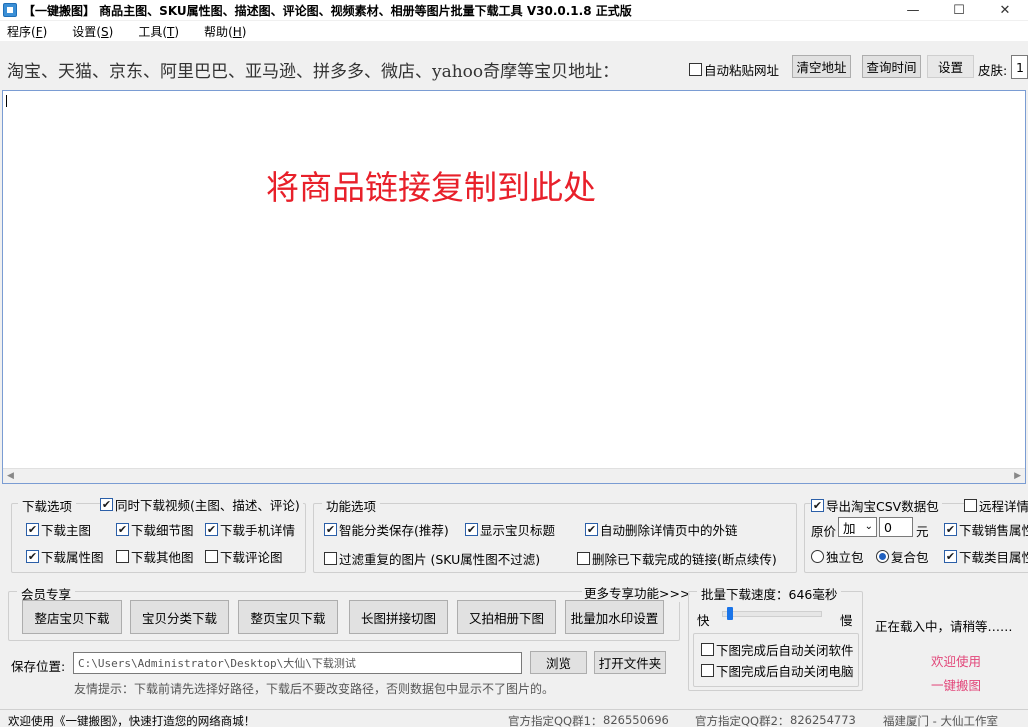  Describe the element at coordinates (432, 558) in the screenshot. I see `filter-duplicates-checkbox: 过滤重复的图片 (SKU属性图不过滤)` at that location.